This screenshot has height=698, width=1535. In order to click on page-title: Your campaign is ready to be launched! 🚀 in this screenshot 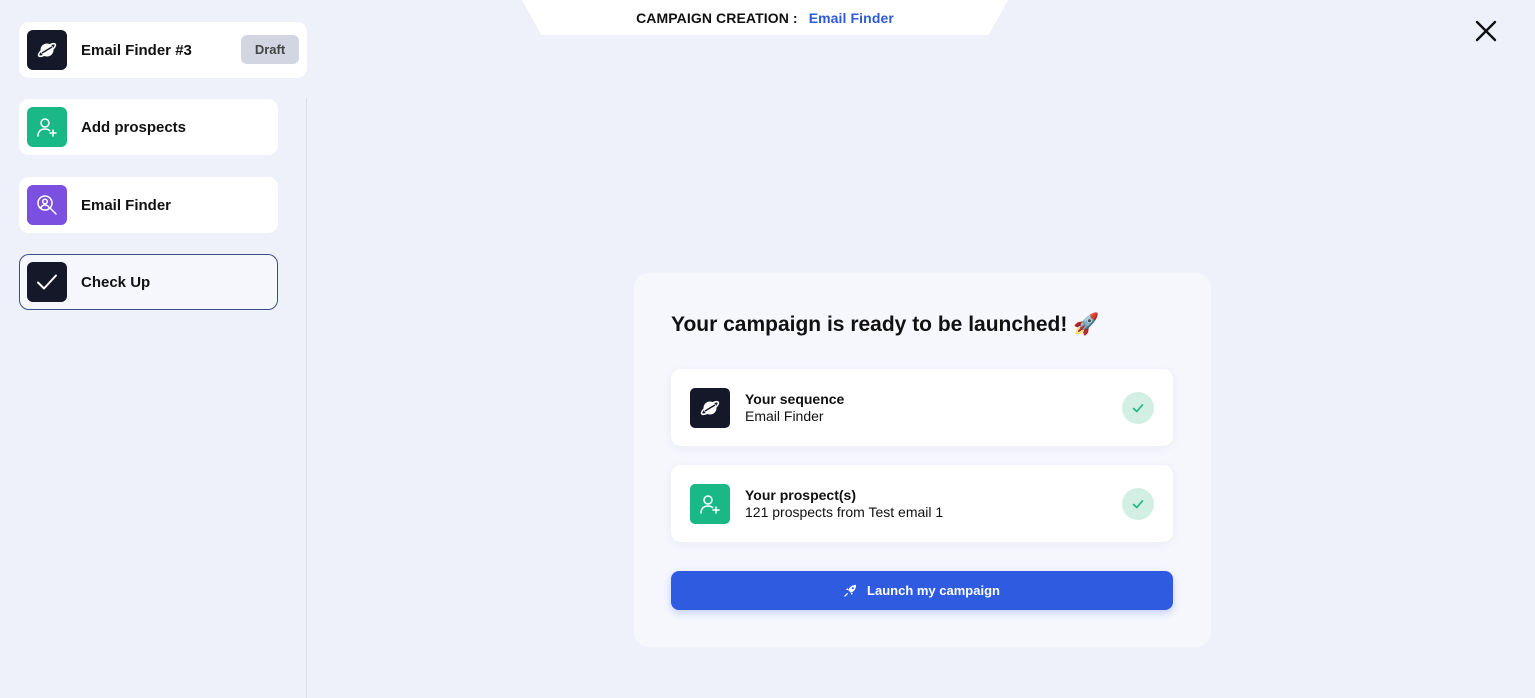, I will do `click(885, 324)`.